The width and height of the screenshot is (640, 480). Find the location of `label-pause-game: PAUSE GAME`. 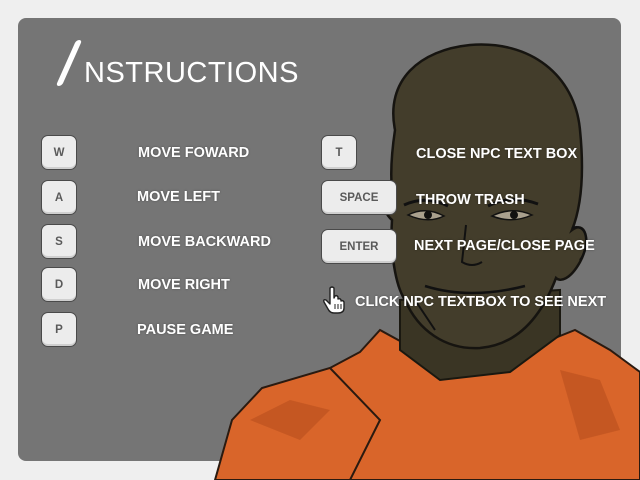

label-pause-game: PAUSE GAME is located at coordinates (185, 330).